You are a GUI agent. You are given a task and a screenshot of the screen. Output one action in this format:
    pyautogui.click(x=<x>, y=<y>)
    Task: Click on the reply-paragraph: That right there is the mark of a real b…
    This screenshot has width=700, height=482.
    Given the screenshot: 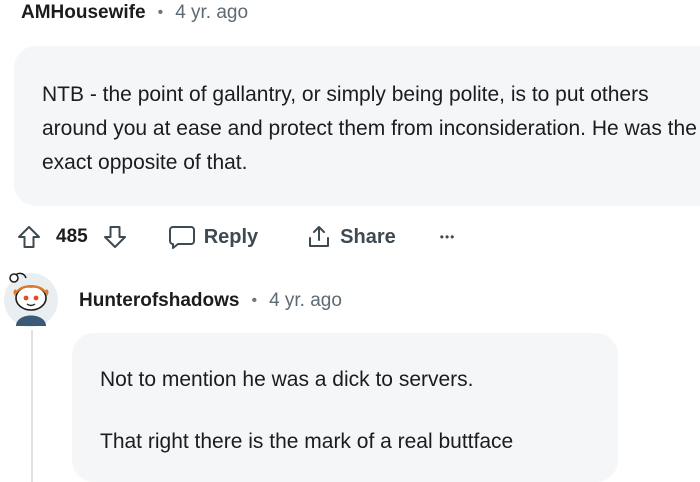 What is the action you would take?
    pyautogui.click(x=307, y=441)
    